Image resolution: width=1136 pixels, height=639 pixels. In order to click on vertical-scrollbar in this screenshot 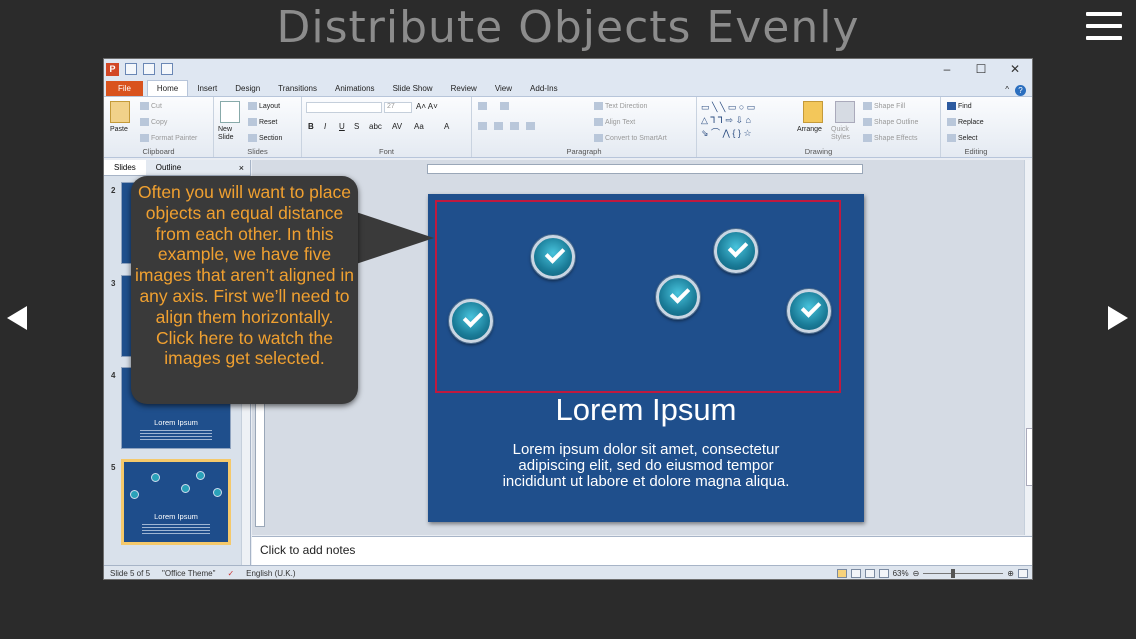, I will do `click(1028, 347)`.